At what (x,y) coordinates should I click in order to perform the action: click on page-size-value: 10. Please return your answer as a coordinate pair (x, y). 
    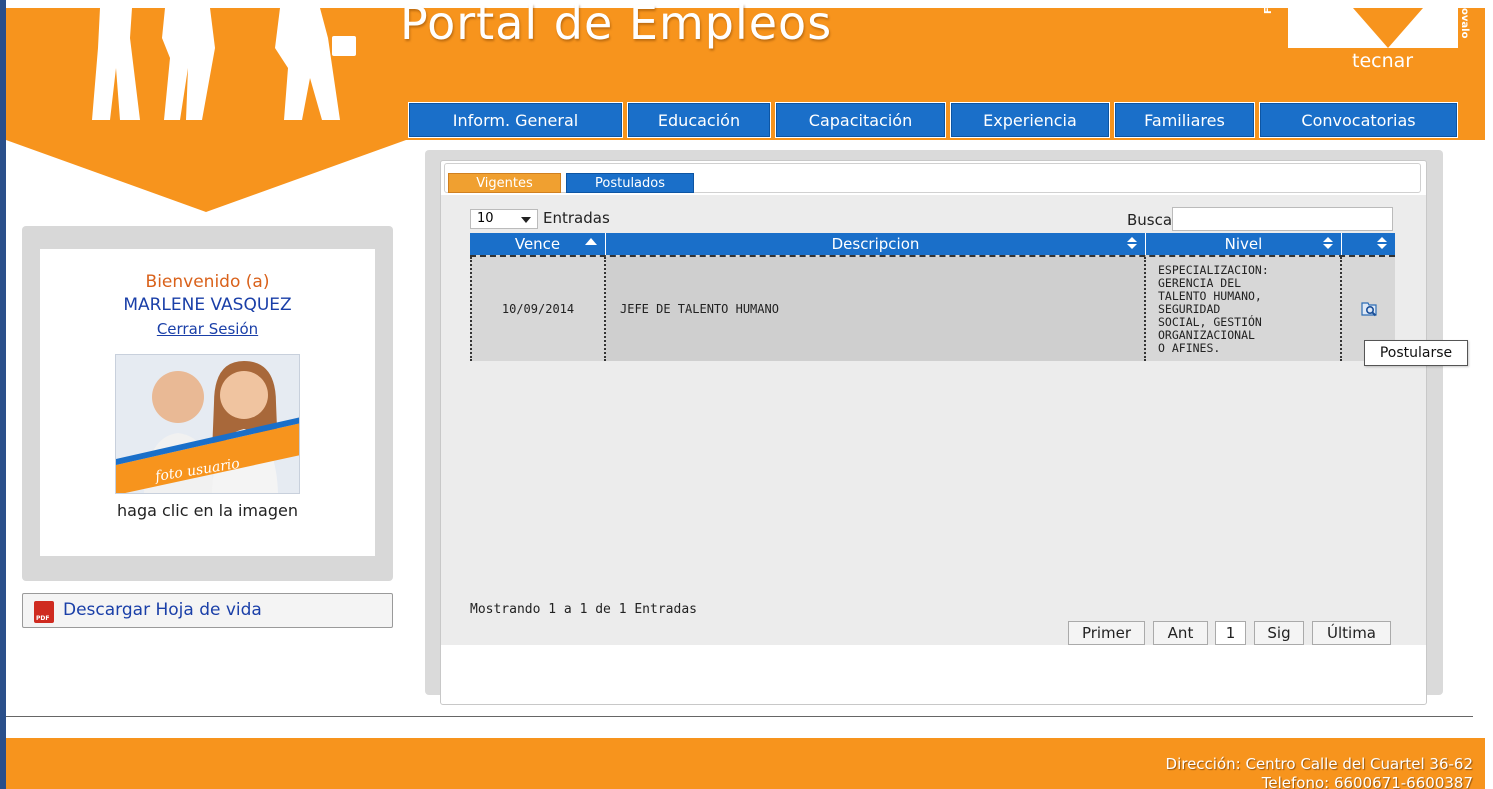
    Looking at the image, I should click on (485, 218).